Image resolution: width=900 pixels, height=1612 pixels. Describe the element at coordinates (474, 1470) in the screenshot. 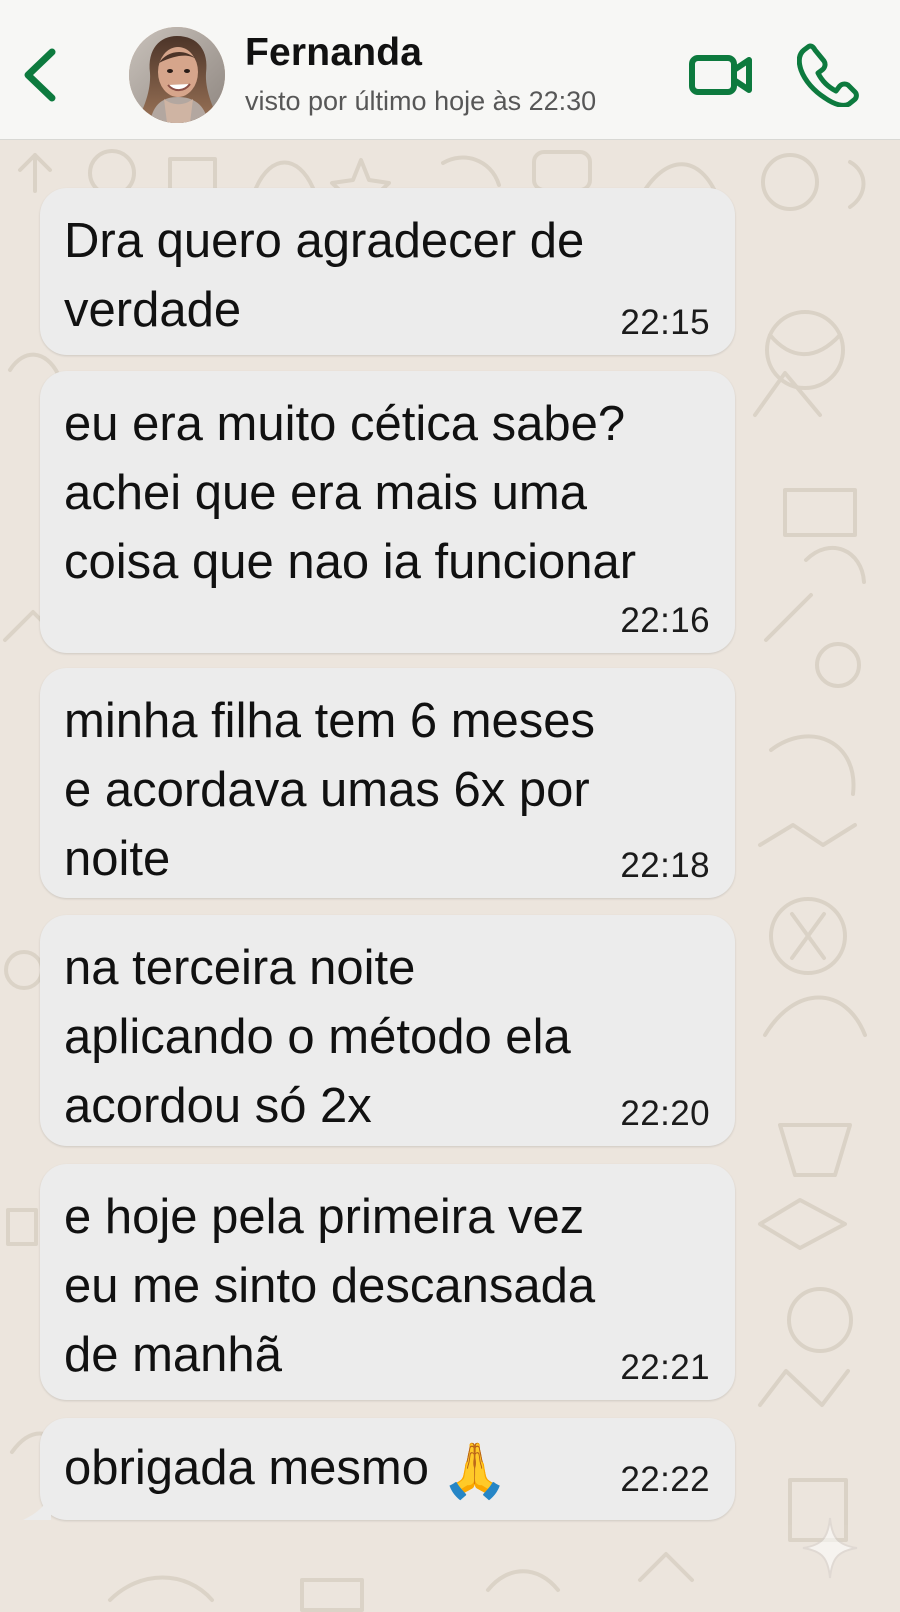

I see `praying-hands-icon: 🙏` at that location.